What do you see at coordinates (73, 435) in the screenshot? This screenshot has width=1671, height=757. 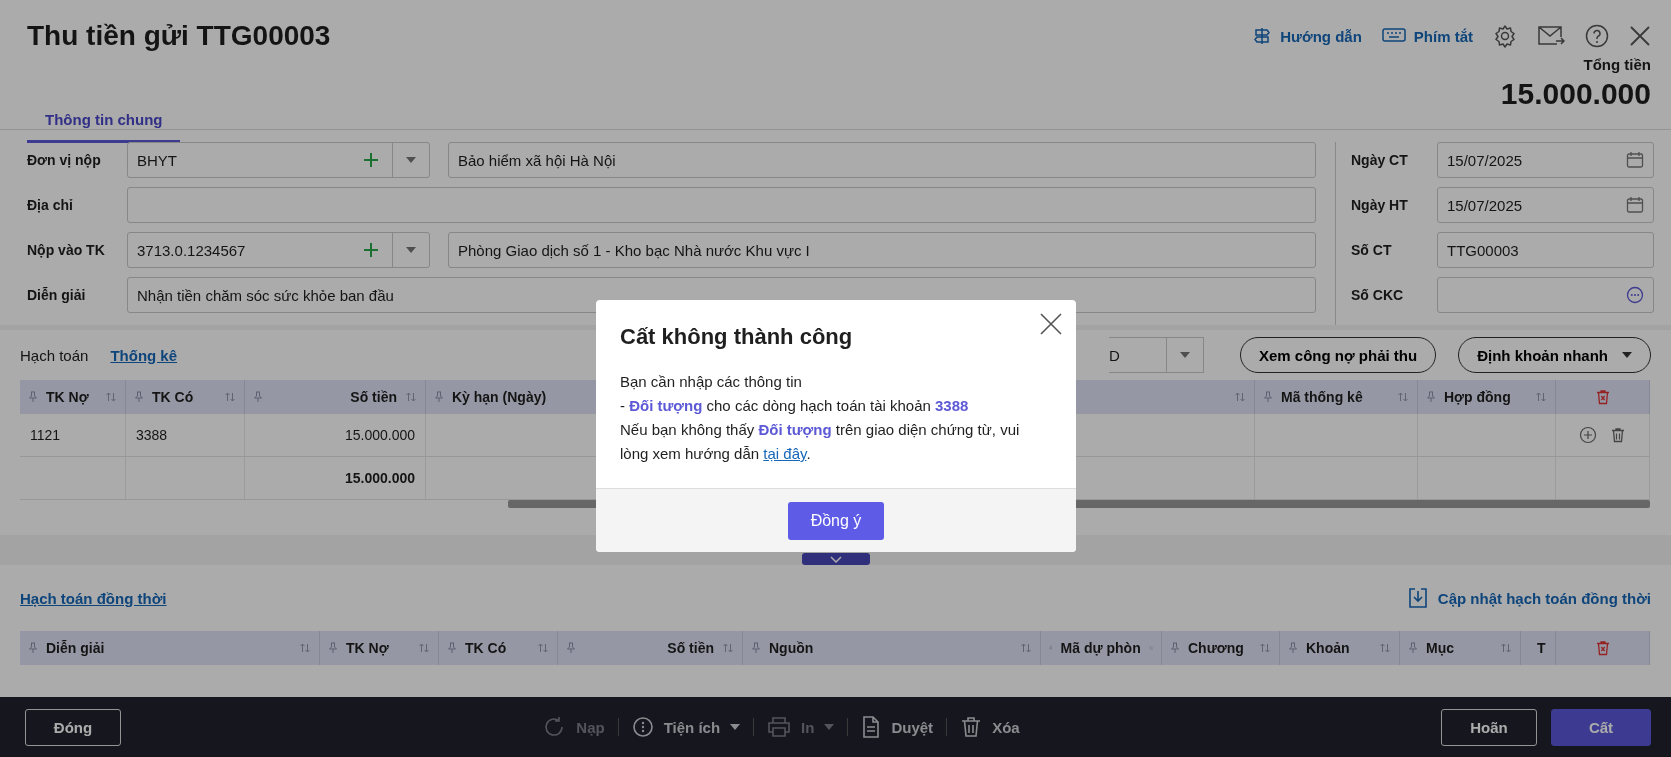 I see `table-cell: 1121` at bounding box center [73, 435].